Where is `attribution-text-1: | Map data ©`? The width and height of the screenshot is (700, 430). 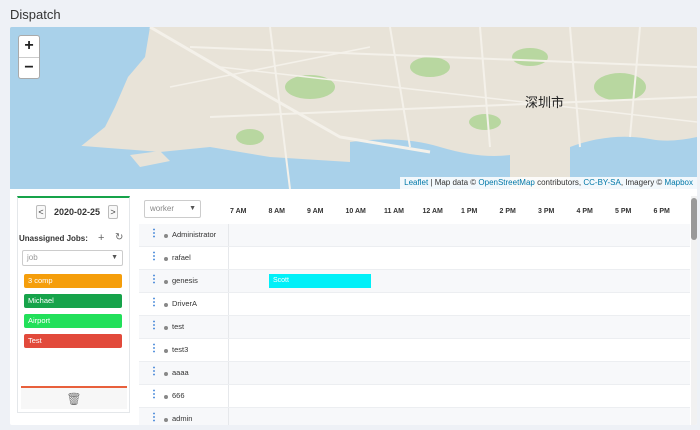 attribution-text-1: | Map data © is located at coordinates (453, 182).